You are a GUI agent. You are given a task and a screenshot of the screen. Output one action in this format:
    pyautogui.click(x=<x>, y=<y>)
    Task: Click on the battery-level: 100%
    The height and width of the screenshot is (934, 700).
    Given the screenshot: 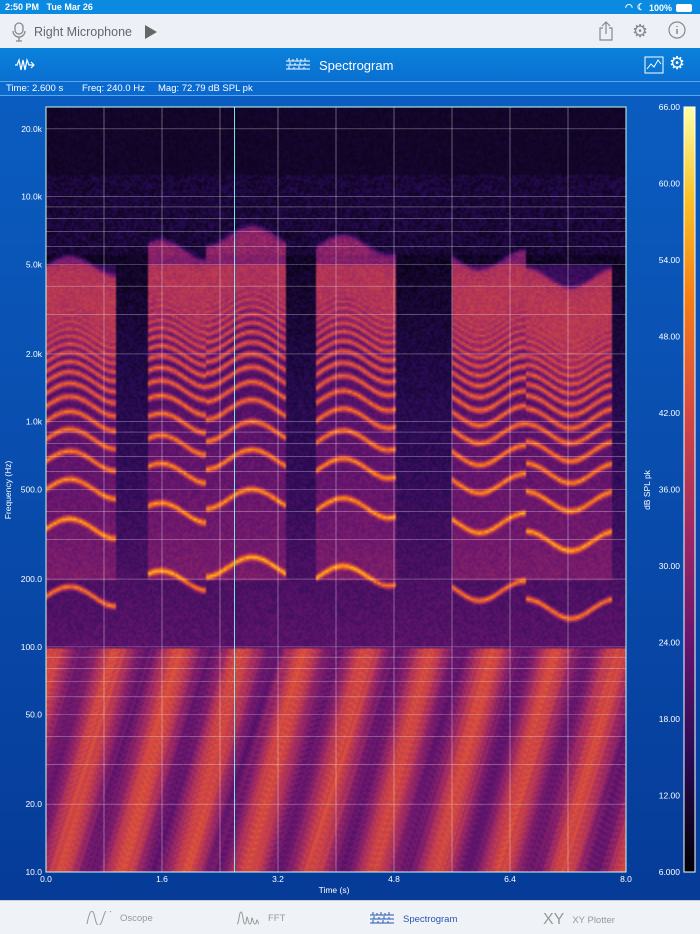 What is the action you would take?
    pyautogui.click(x=660, y=7)
    